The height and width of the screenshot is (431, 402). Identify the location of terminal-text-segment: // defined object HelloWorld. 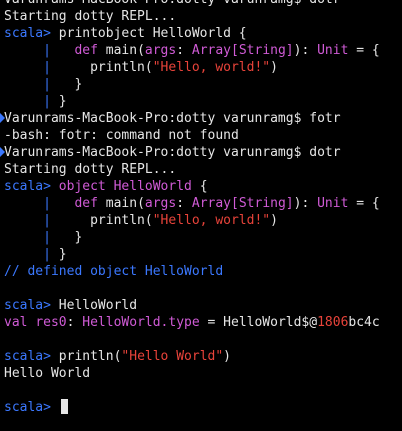
(114, 271).